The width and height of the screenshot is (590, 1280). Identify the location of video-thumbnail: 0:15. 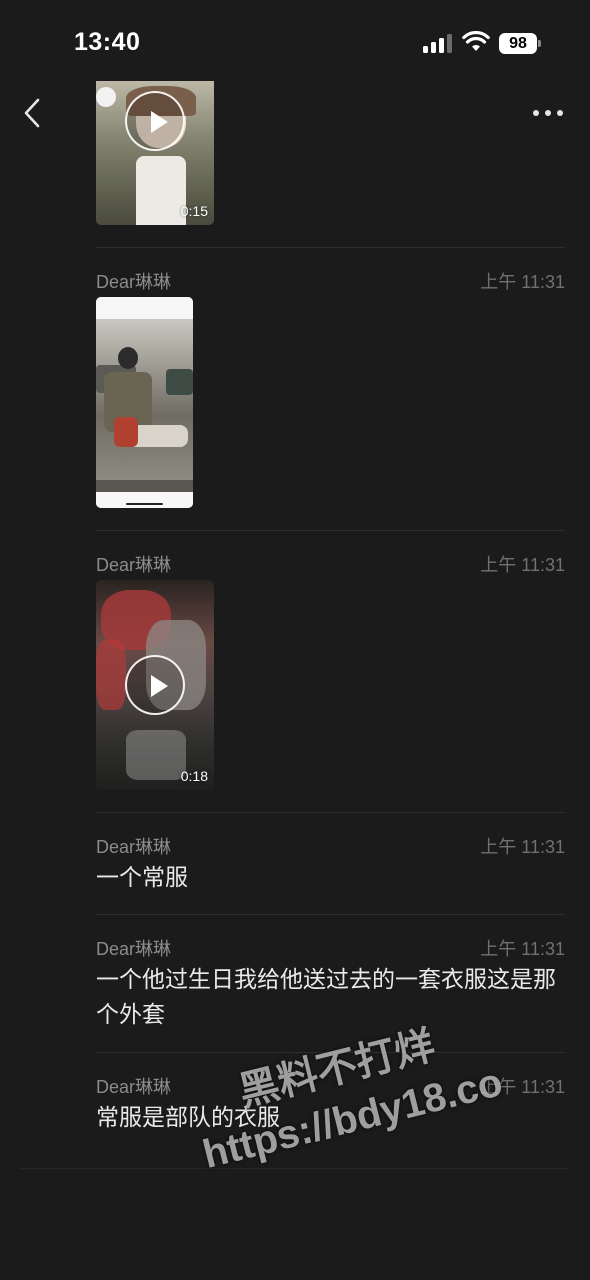
(155, 153).